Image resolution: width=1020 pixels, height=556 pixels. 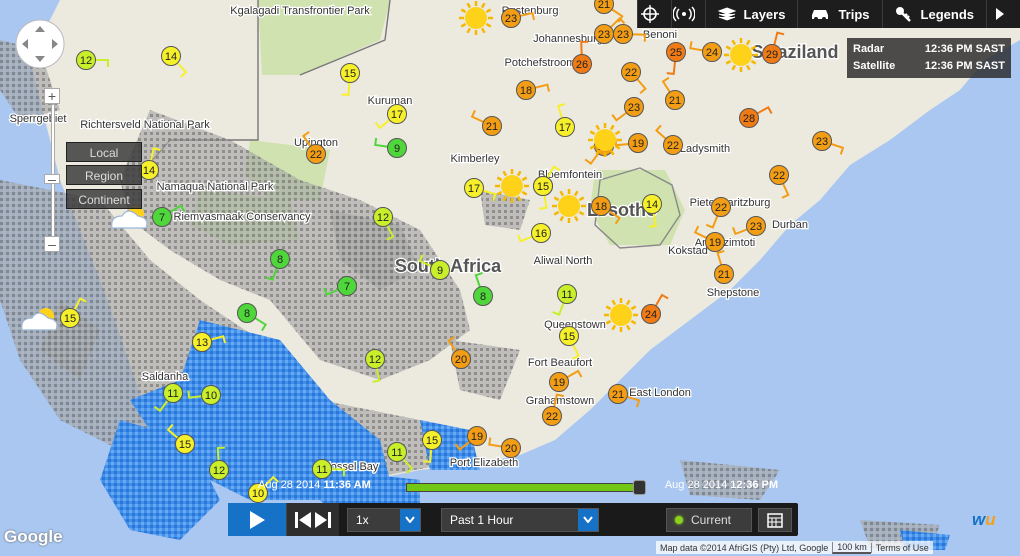 I want to click on skip-icon, so click(x=313, y=519).